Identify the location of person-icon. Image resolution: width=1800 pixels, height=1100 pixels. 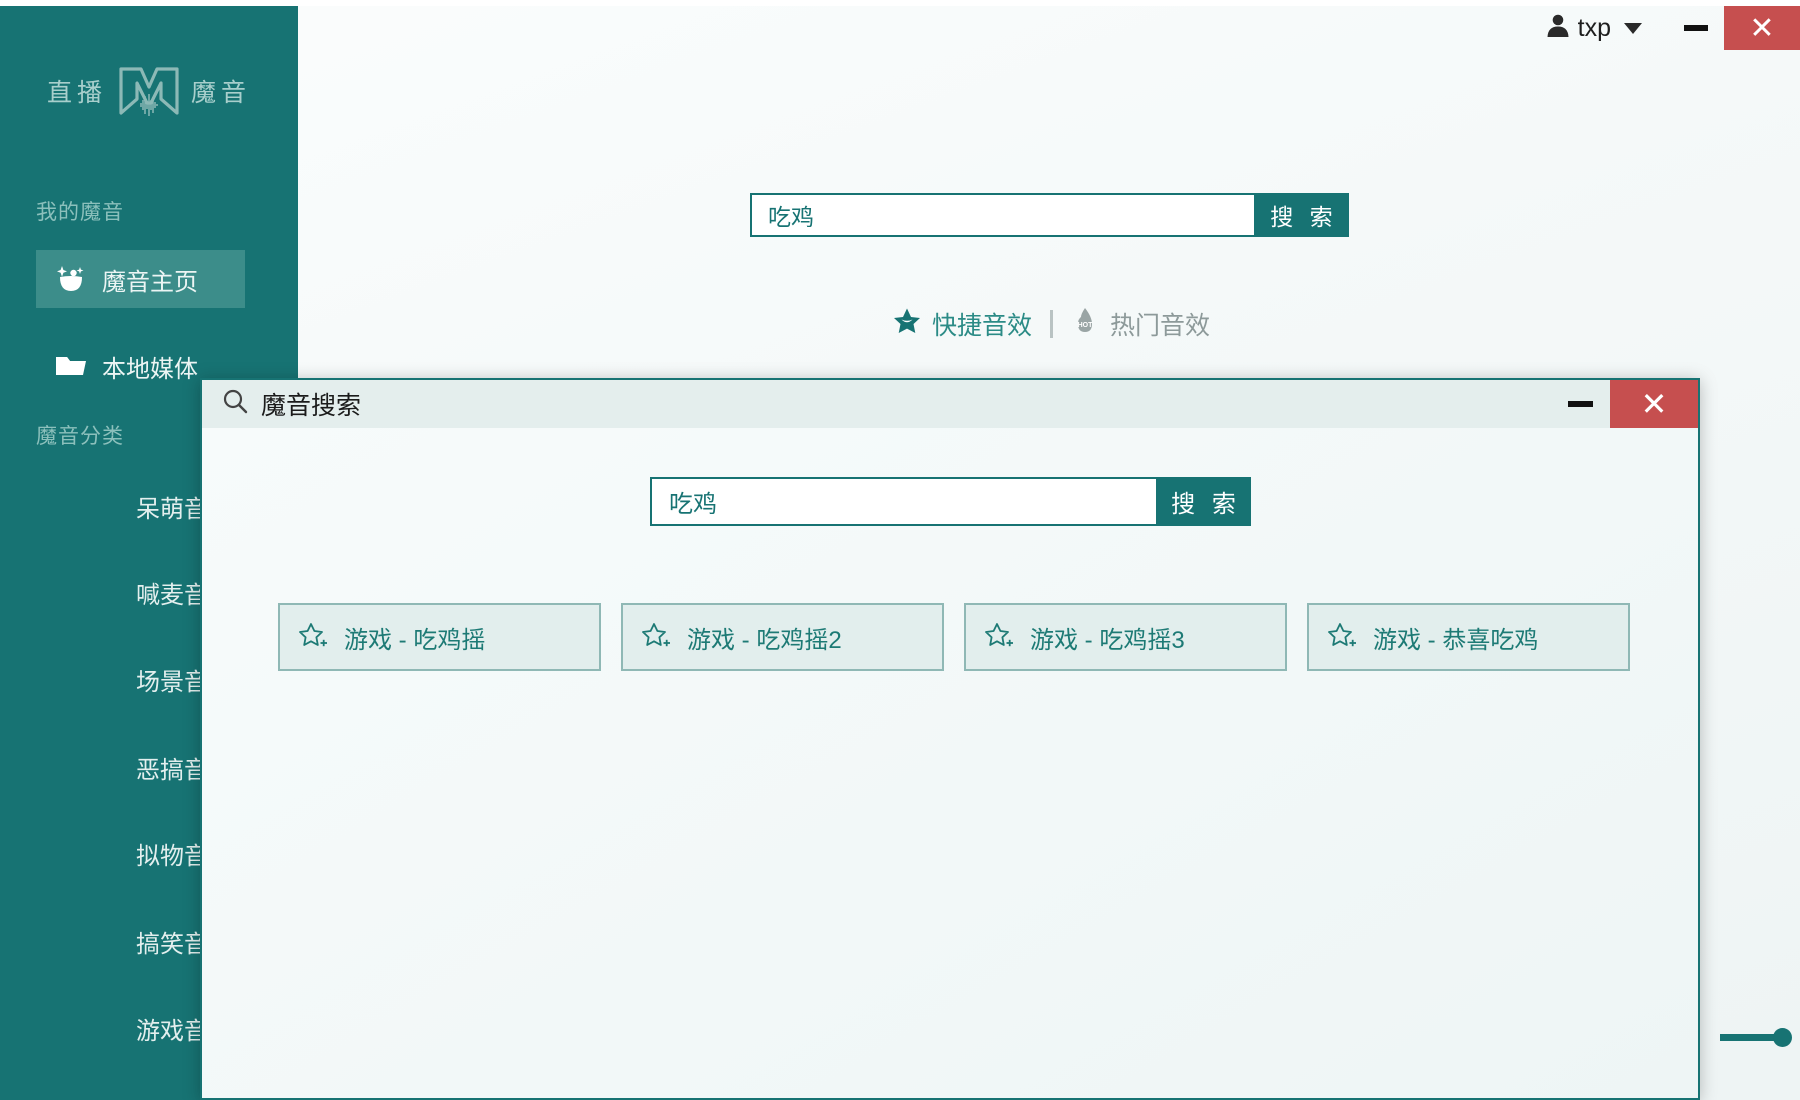
(1558, 28).